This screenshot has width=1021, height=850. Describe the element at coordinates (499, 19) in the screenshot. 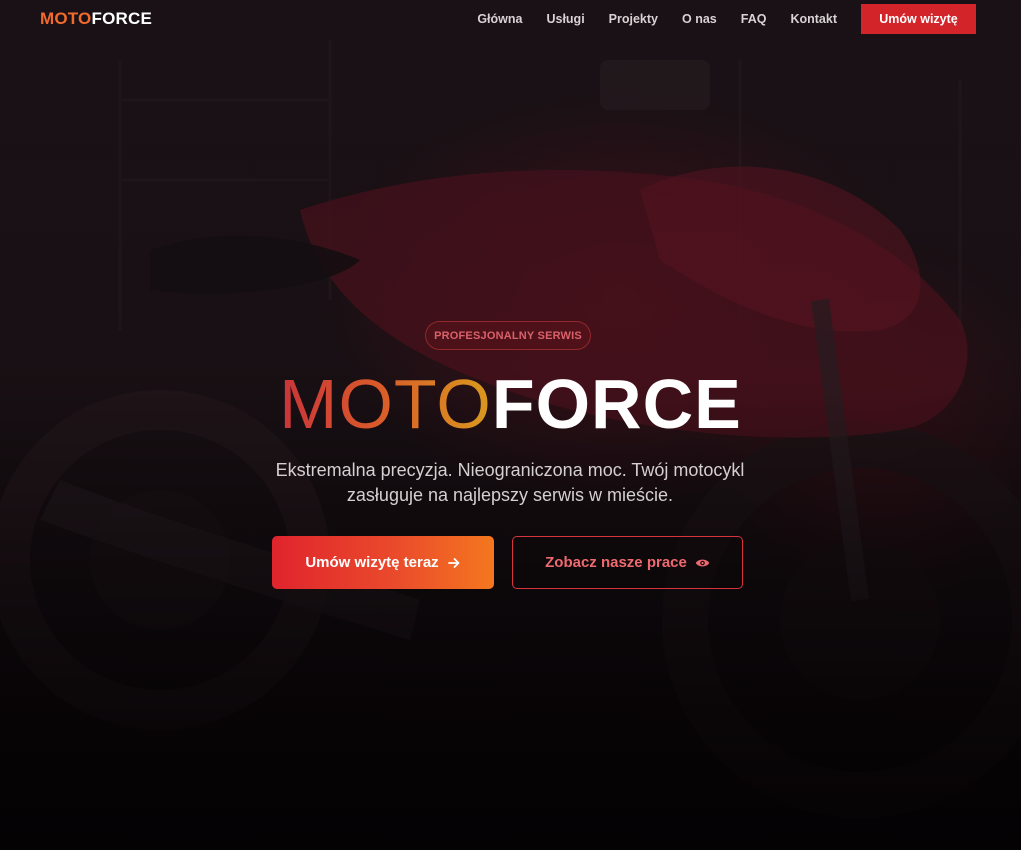

I see `nav-link-glowna: Główna` at that location.